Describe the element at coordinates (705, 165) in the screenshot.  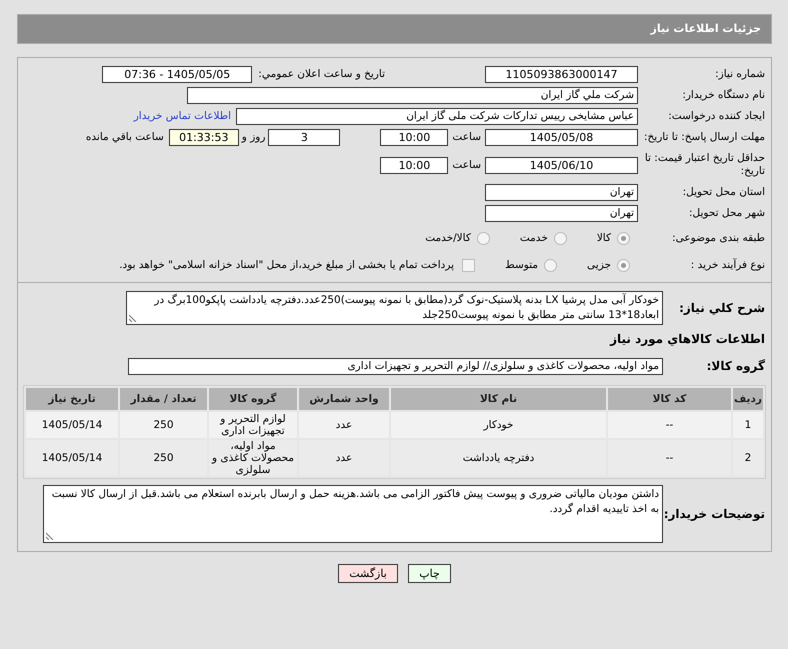
I see `field-label: حداقل تاریخ اعتبار قیمت: تا تاریخ:` at that location.